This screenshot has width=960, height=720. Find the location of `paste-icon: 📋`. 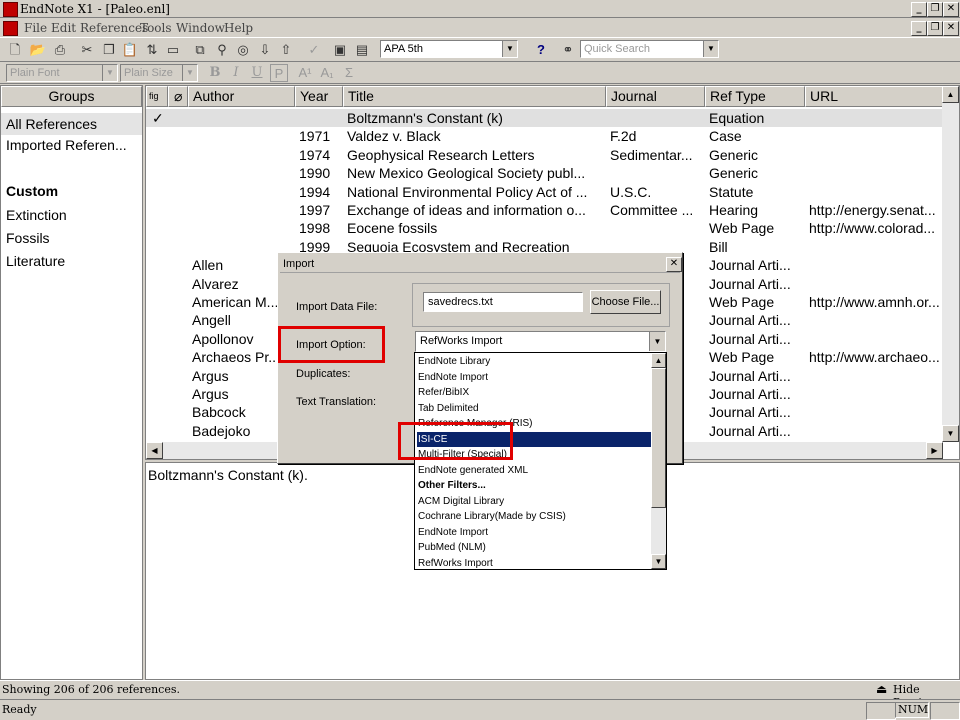

paste-icon: 📋 is located at coordinates (130, 50).